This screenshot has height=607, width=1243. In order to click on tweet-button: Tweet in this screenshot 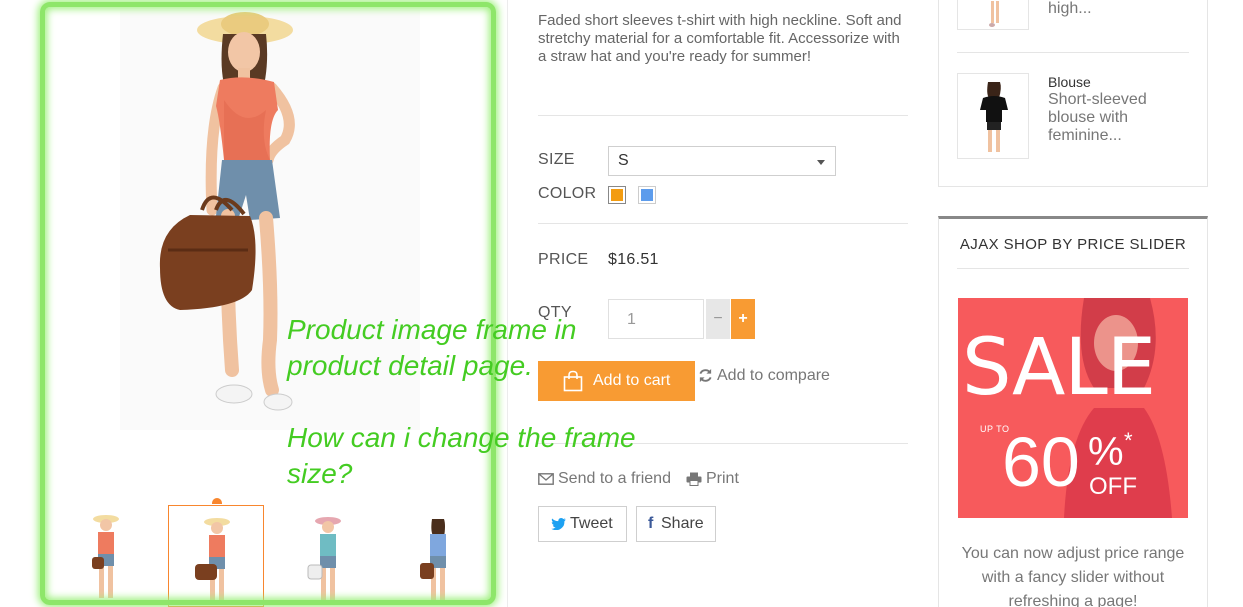, I will do `click(582, 524)`.